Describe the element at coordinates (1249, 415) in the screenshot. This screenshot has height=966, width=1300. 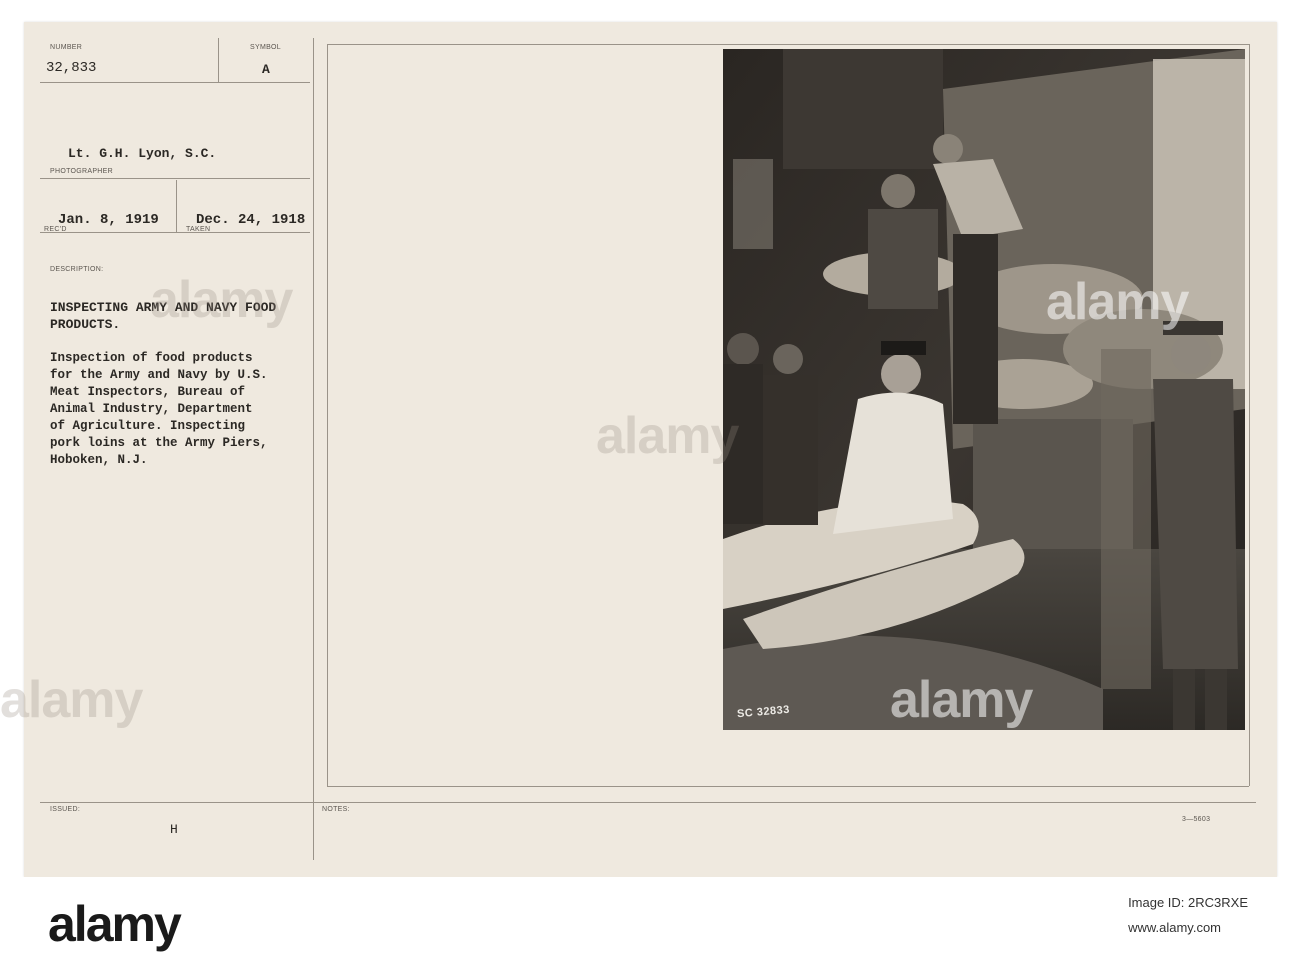
I see `photo-frame-right` at that location.